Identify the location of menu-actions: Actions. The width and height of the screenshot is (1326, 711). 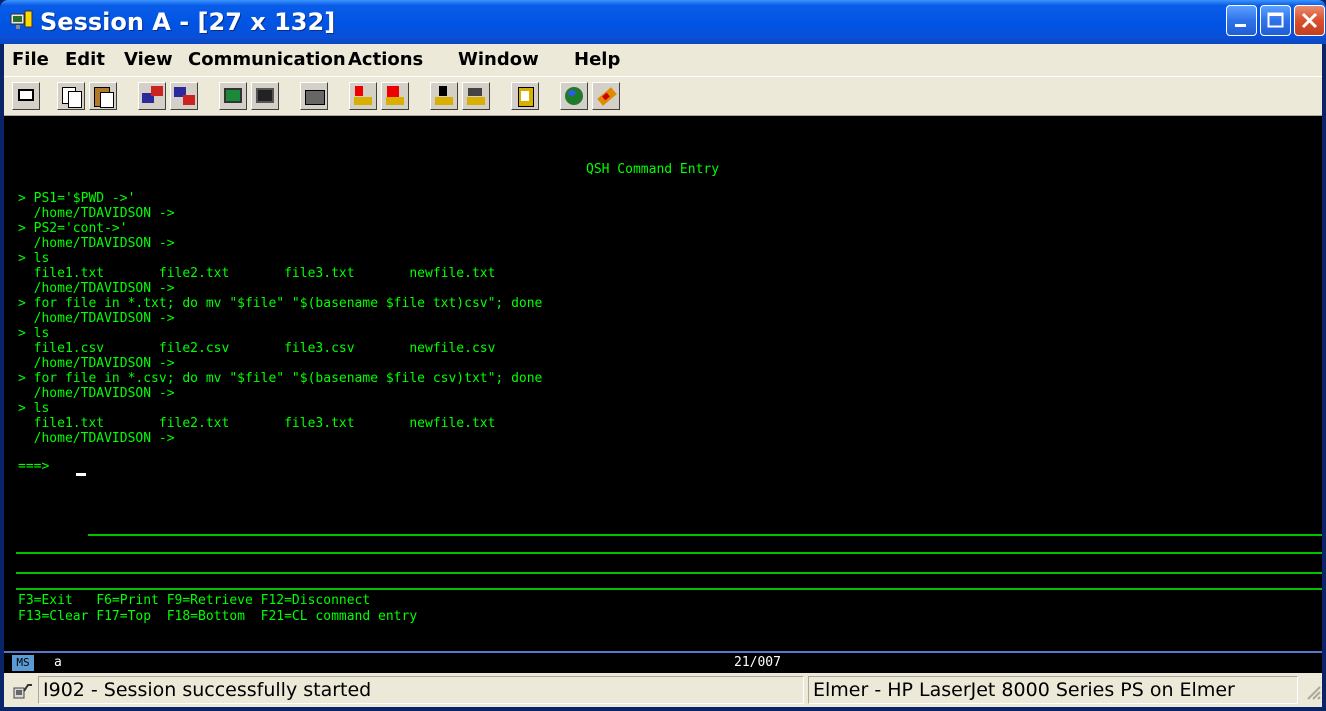
(385, 60).